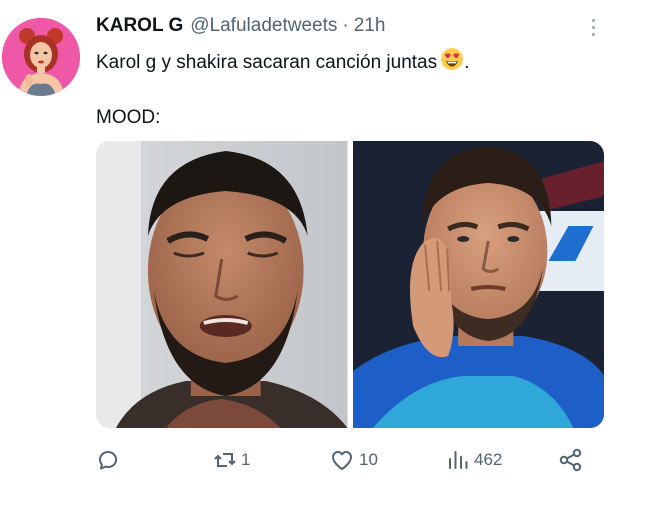 The height and width of the screenshot is (512, 653). I want to click on more-options-icon, so click(593, 27).